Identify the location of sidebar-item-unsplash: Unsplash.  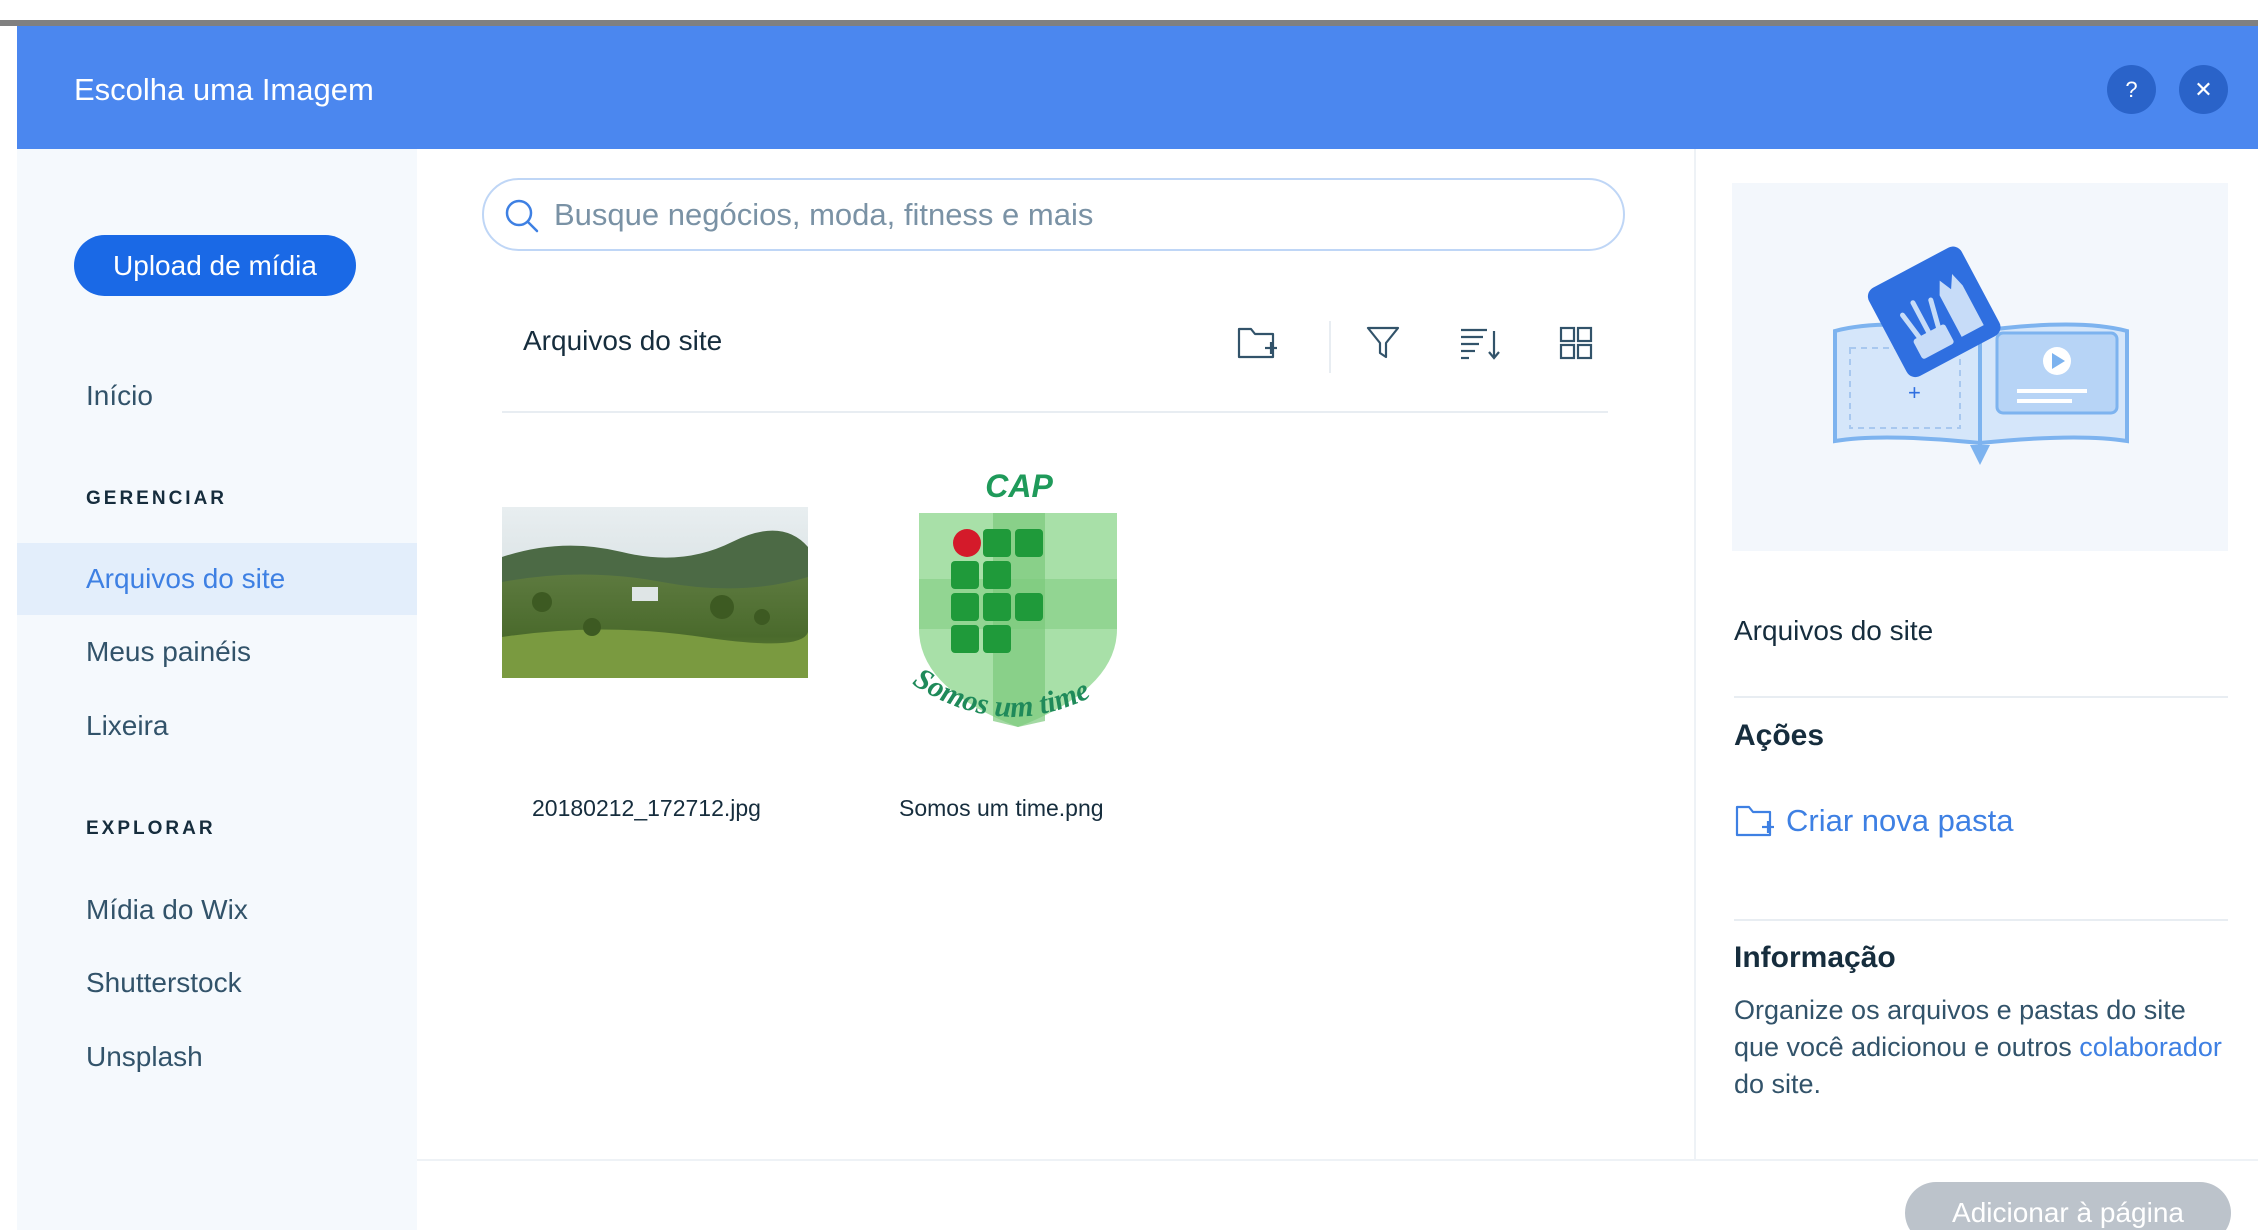
(217, 1057).